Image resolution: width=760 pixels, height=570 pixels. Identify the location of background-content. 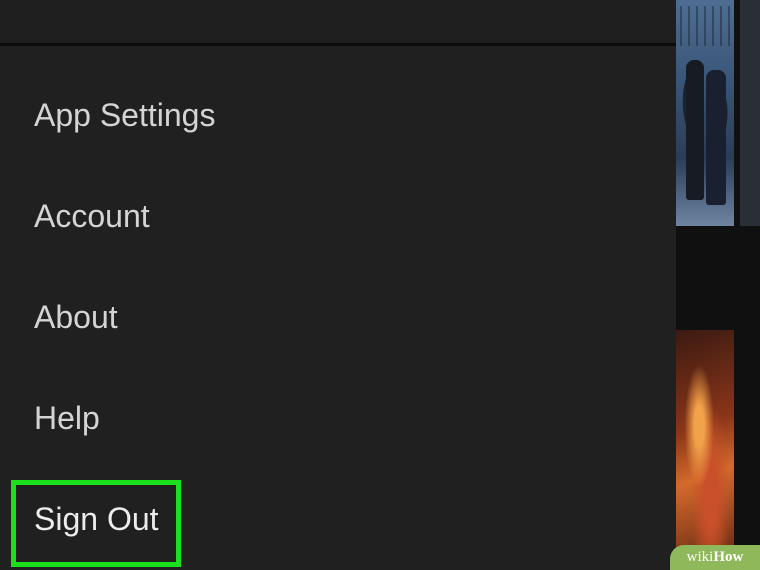
(718, 285).